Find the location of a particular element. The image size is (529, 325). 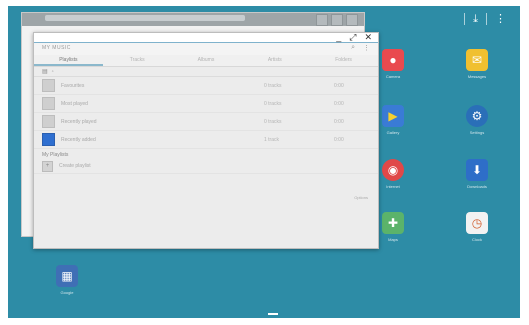

background-maximize-button is located at coordinates (337, 20).